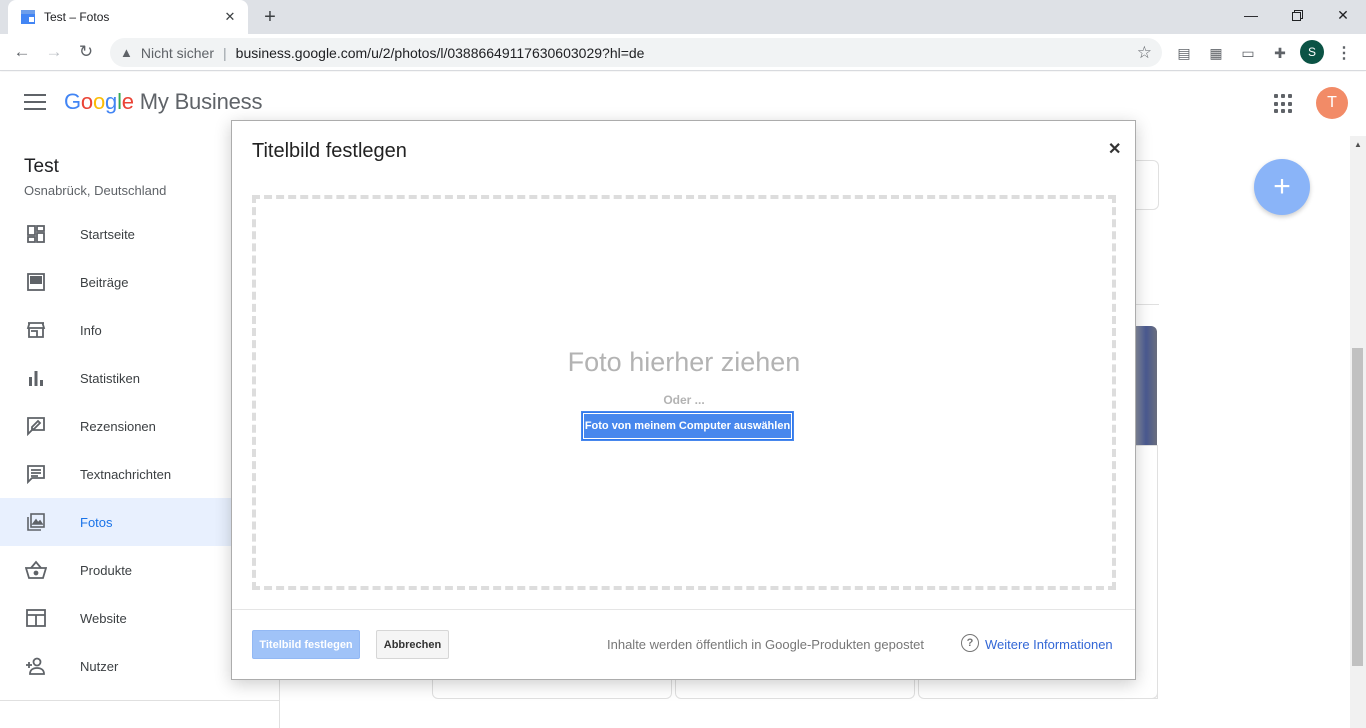 The height and width of the screenshot is (728, 1366). I want to click on set-cover-photo-button: Titelbild festlegen, so click(306, 644).